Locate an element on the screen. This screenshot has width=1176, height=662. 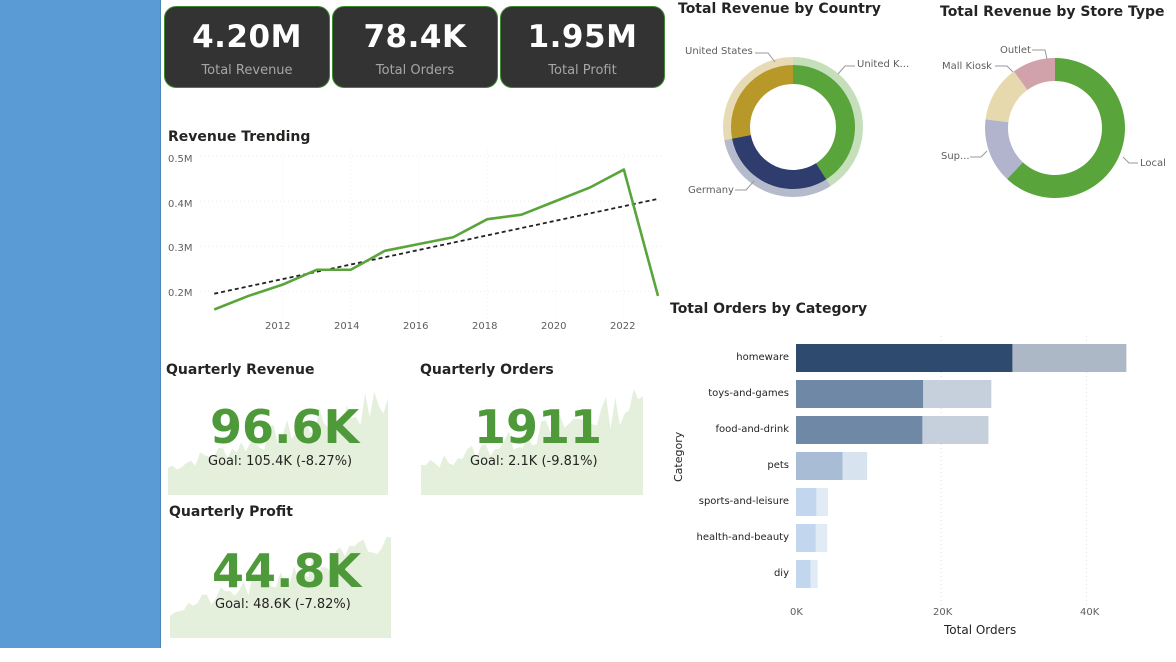
x-tick-label: 2018 is located at coordinates (485, 326).